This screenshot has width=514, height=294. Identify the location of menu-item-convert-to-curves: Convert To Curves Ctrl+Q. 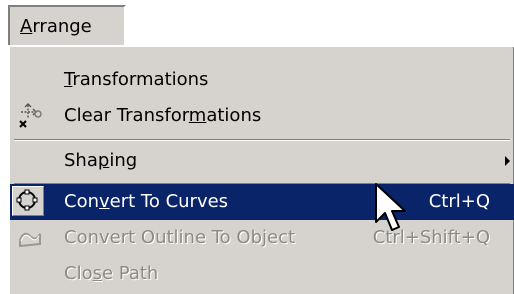
(262, 202).